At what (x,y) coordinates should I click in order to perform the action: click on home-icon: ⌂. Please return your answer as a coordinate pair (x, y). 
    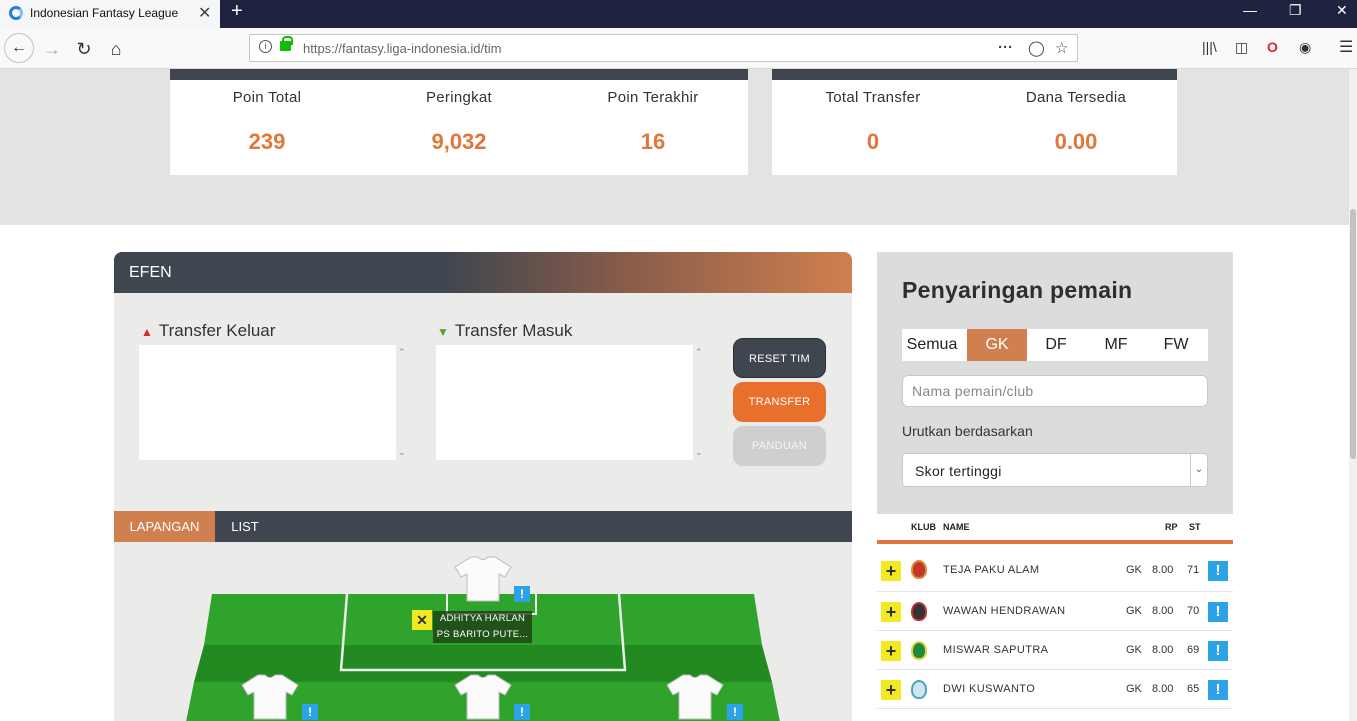
    Looking at the image, I should click on (116, 49).